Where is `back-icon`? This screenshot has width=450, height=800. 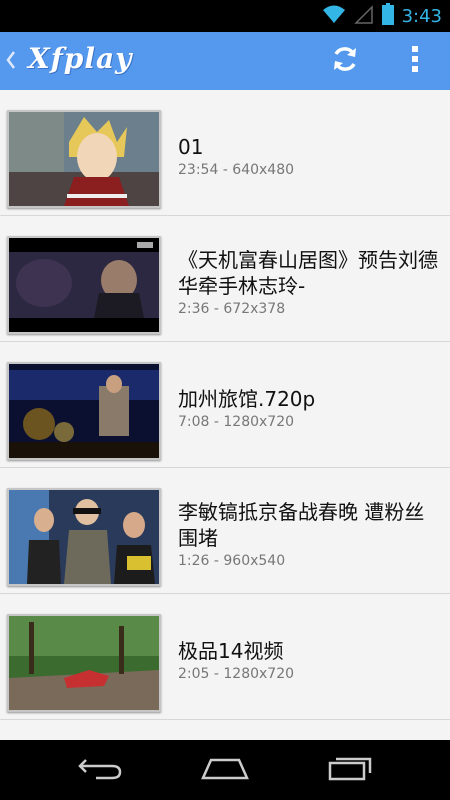
back-icon is located at coordinates (100, 770).